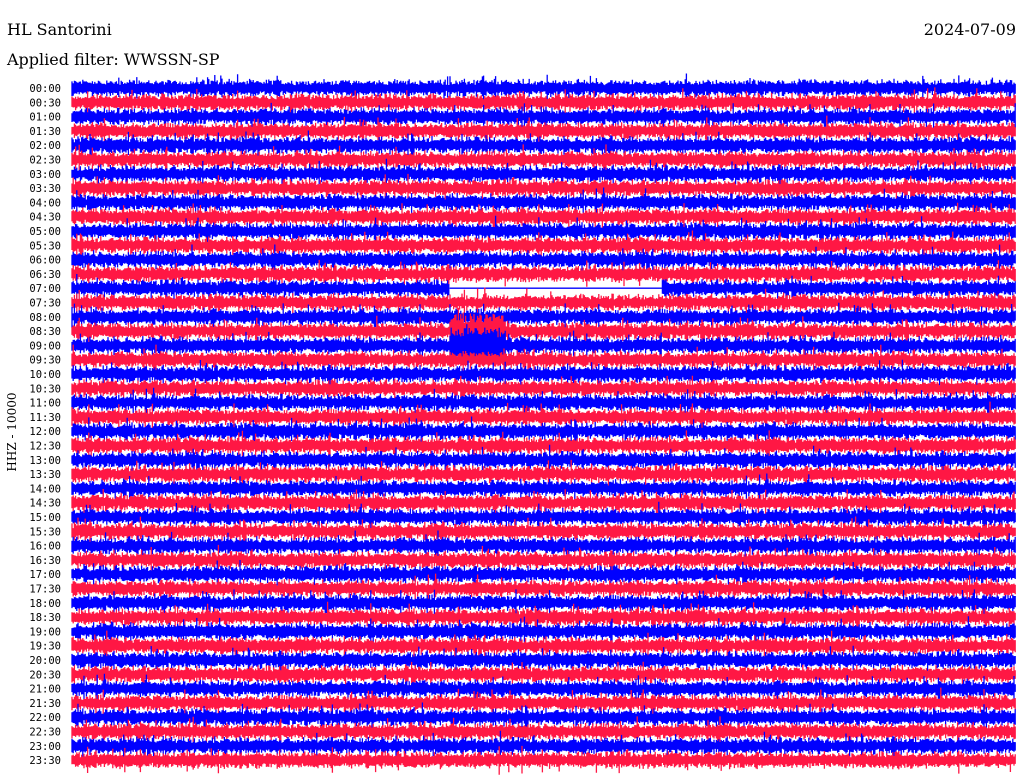 The width and height of the screenshot is (1024, 780). What do you see at coordinates (45, 404) in the screenshot?
I see `row-label: 11:00` at bounding box center [45, 404].